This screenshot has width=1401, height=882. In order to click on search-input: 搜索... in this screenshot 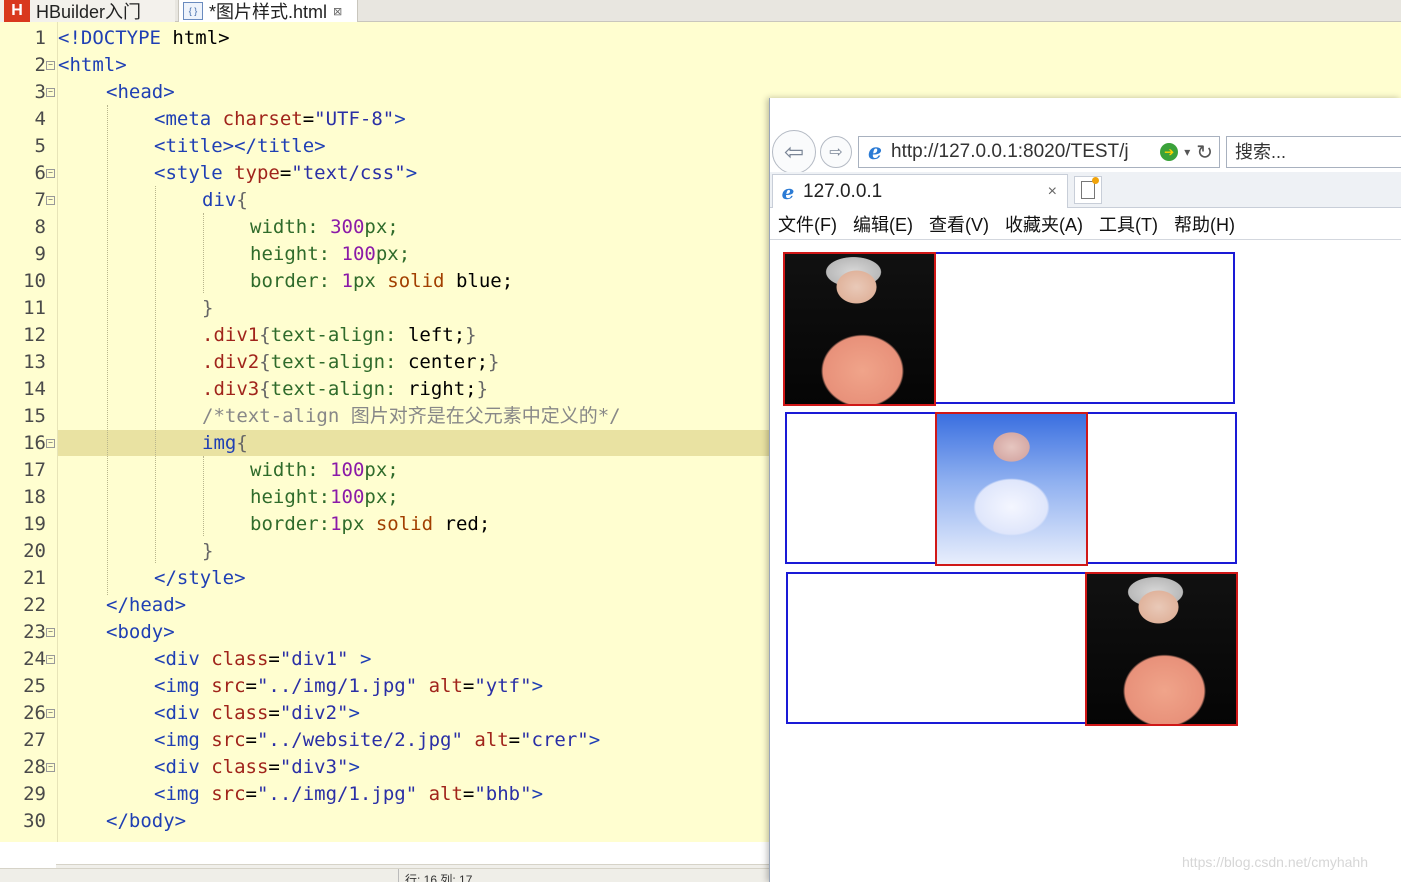, I will do `click(1313, 152)`.